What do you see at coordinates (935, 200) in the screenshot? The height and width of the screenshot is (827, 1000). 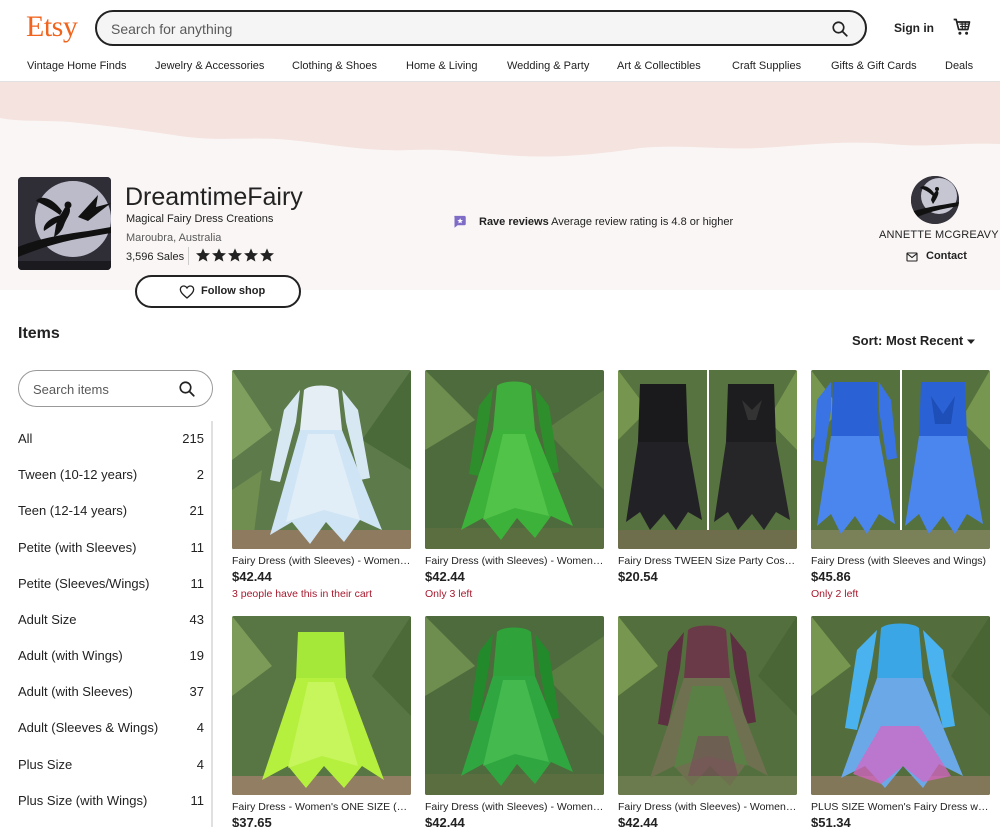 I see `owner-avatar` at bounding box center [935, 200].